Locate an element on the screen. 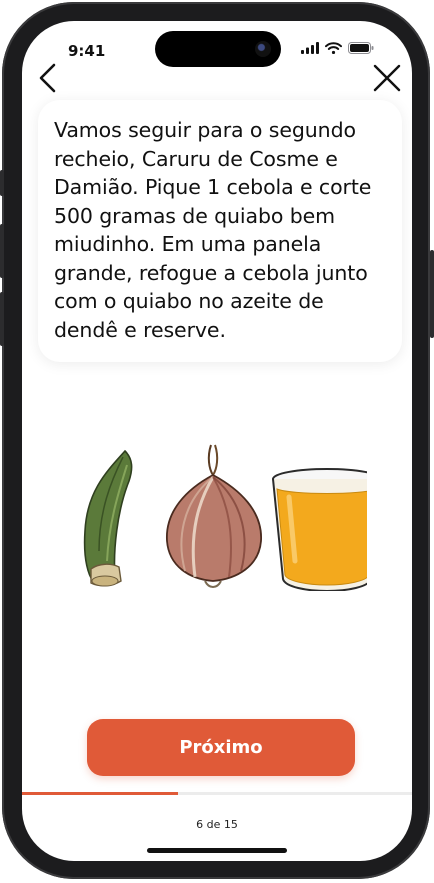 The height and width of the screenshot is (883, 434). chevron-left-icon is located at coordinates (48, 78).